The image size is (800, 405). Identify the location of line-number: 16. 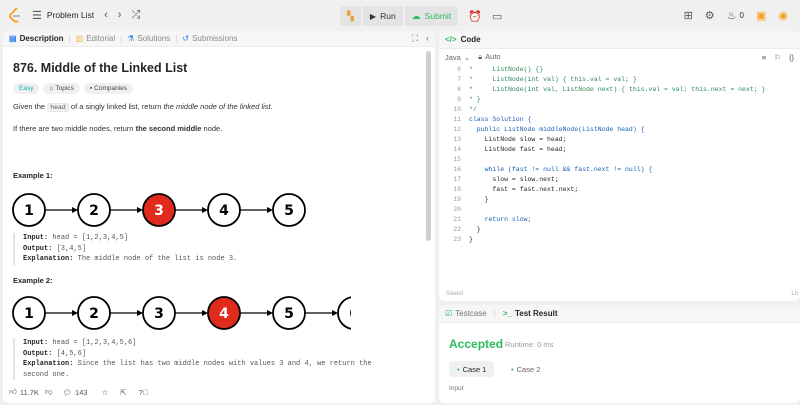
(457, 169).